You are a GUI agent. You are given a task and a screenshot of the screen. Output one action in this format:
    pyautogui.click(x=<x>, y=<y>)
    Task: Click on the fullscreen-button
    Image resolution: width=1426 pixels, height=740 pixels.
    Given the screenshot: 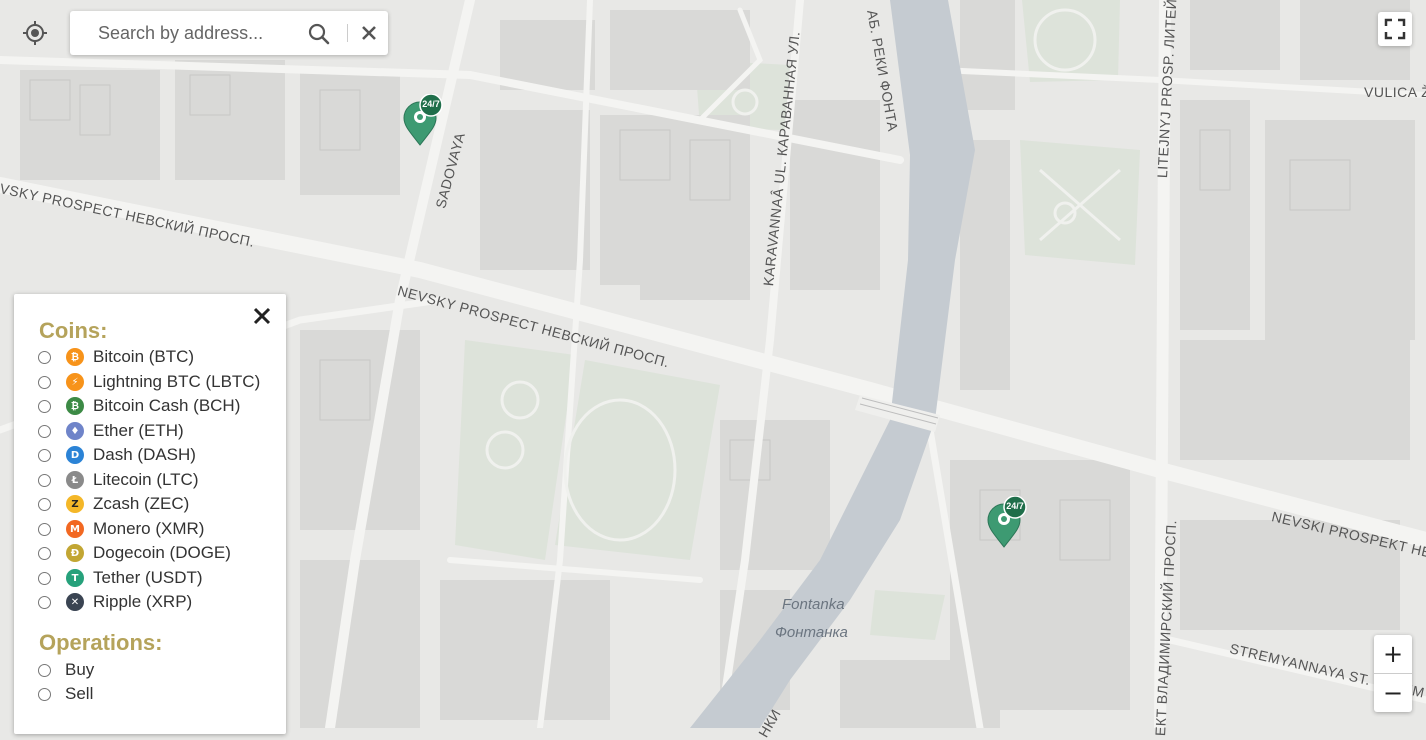 What is the action you would take?
    pyautogui.click(x=1395, y=29)
    